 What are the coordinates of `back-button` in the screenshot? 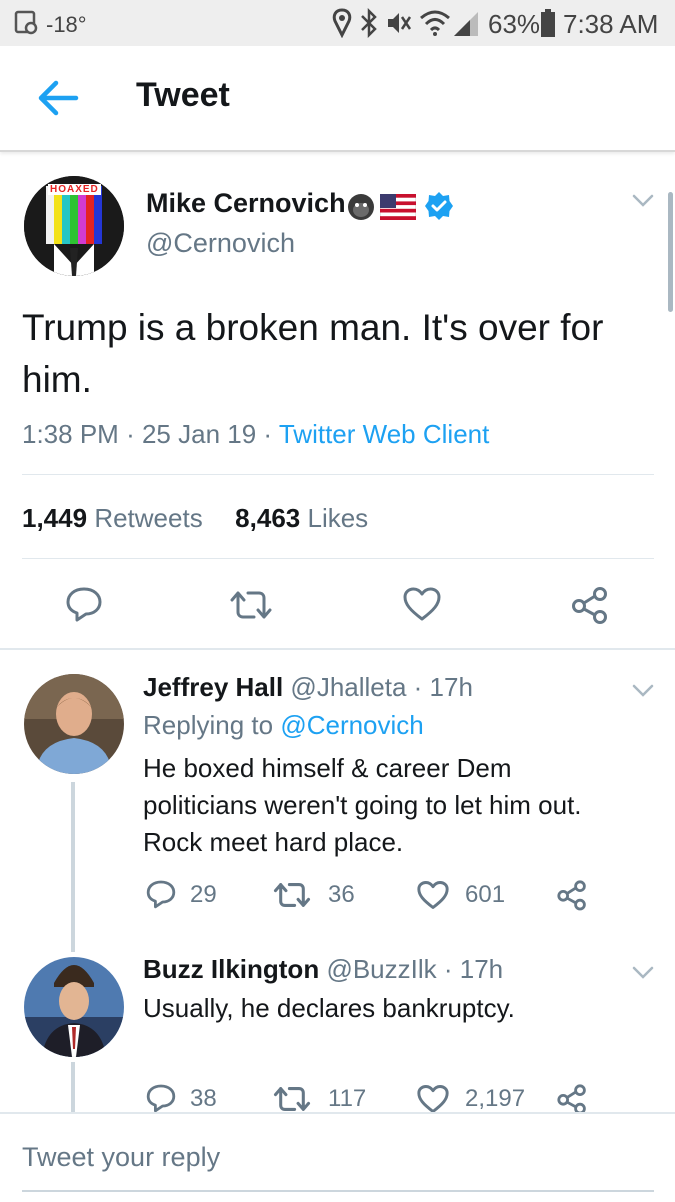 It's located at (60, 98).